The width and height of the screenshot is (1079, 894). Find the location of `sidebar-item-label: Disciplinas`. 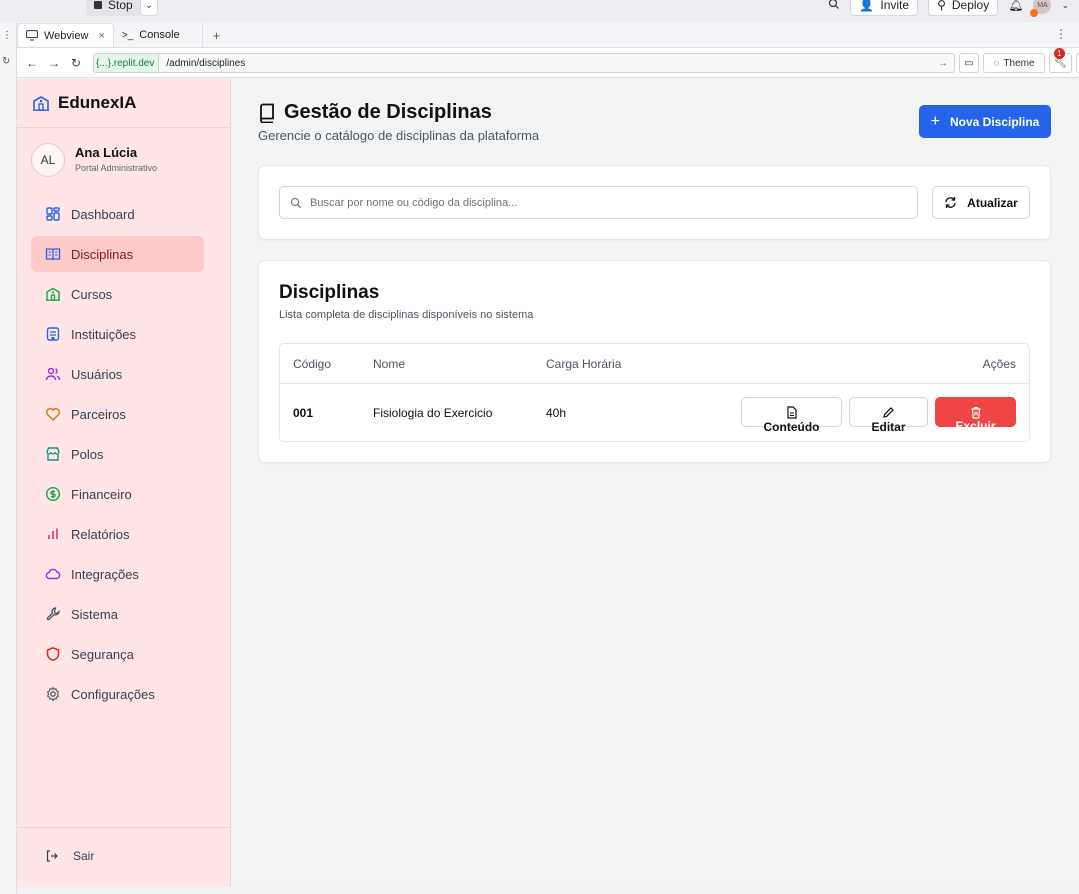

sidebar-item-label: Disciplinas is located at coordinates (102, 254).